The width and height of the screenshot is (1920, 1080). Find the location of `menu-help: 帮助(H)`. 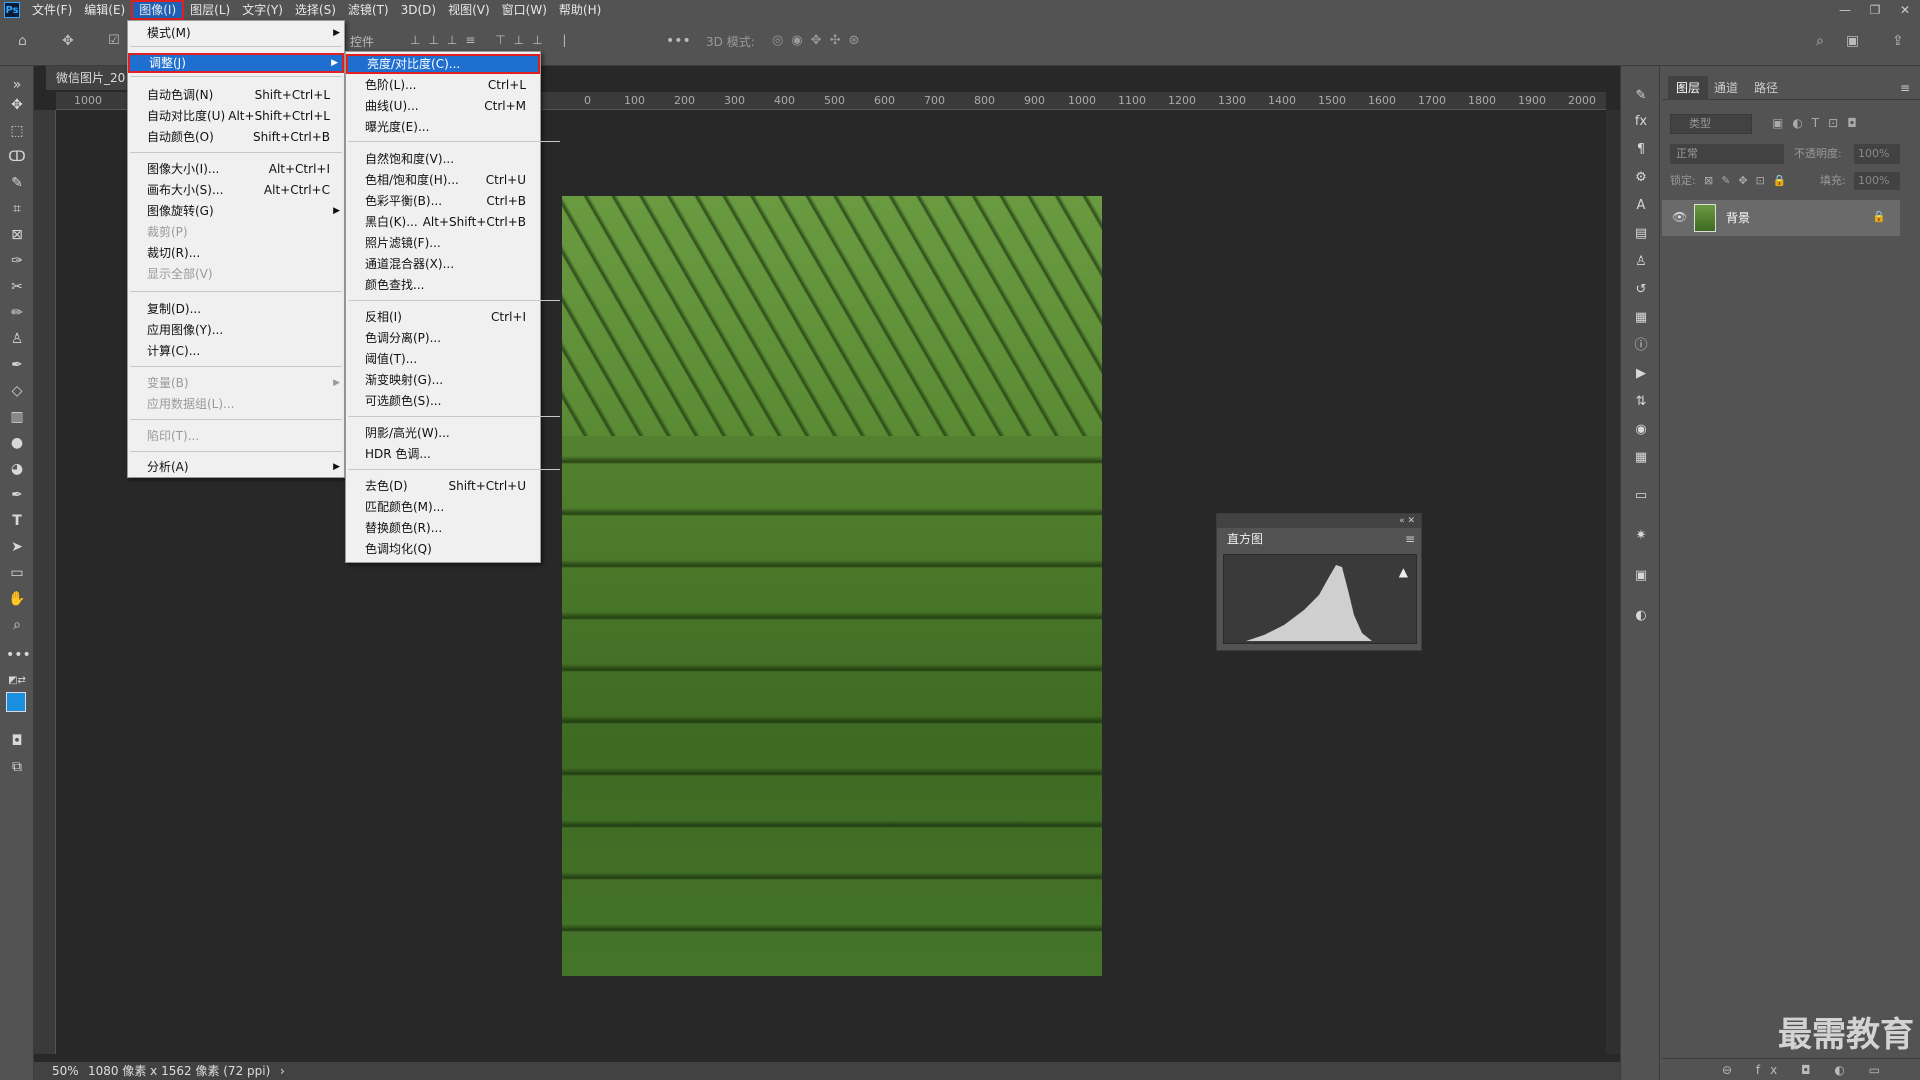

menu-help: 帮助(H) is located at coordinates (580, 10).